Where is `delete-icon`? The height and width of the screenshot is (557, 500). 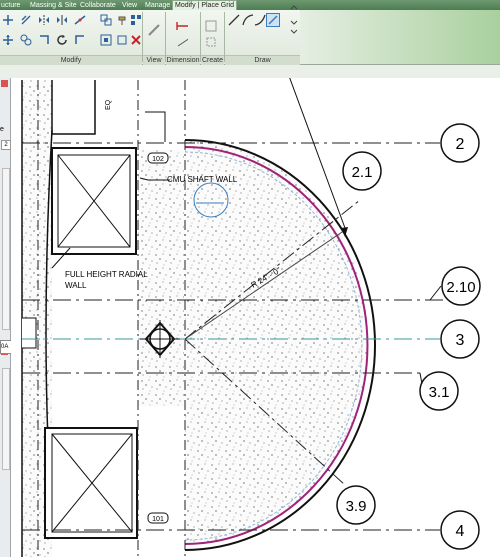
delete-icon is located at coordinates (136, 40).